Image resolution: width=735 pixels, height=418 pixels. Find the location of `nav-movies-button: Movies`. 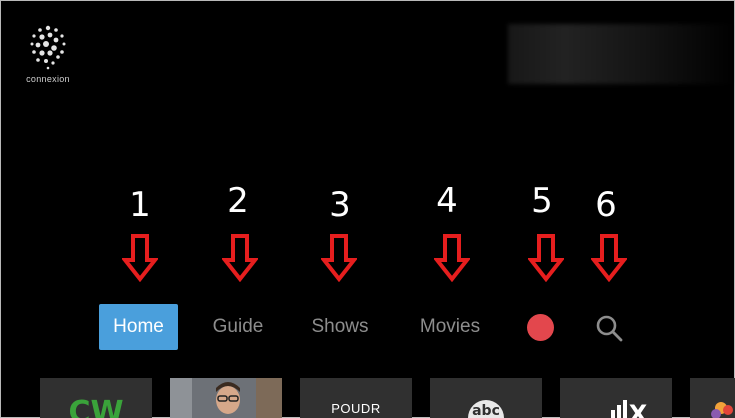

nav-movies-button: Movies is located at coordinates (450, 327).